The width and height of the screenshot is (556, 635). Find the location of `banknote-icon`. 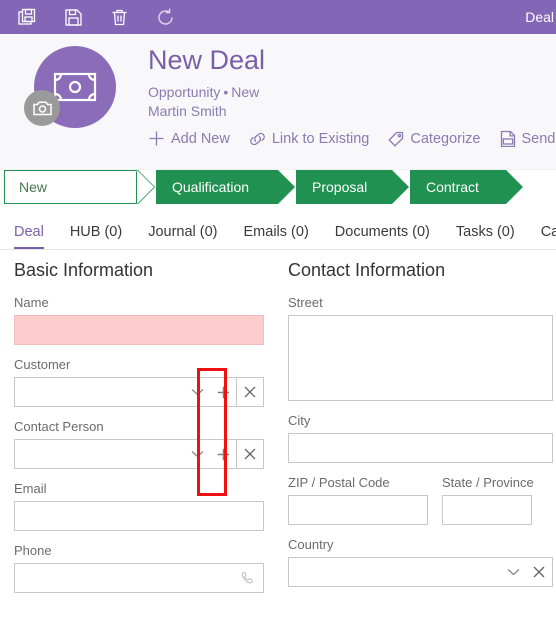

banknote-icon is located at coordinates (75, 87).